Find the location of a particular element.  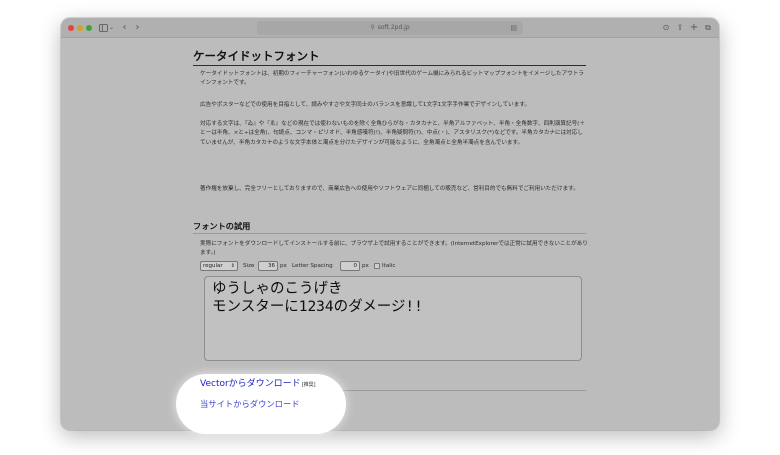

forward-arrow-icon: › is located at coordinates (137, 28).